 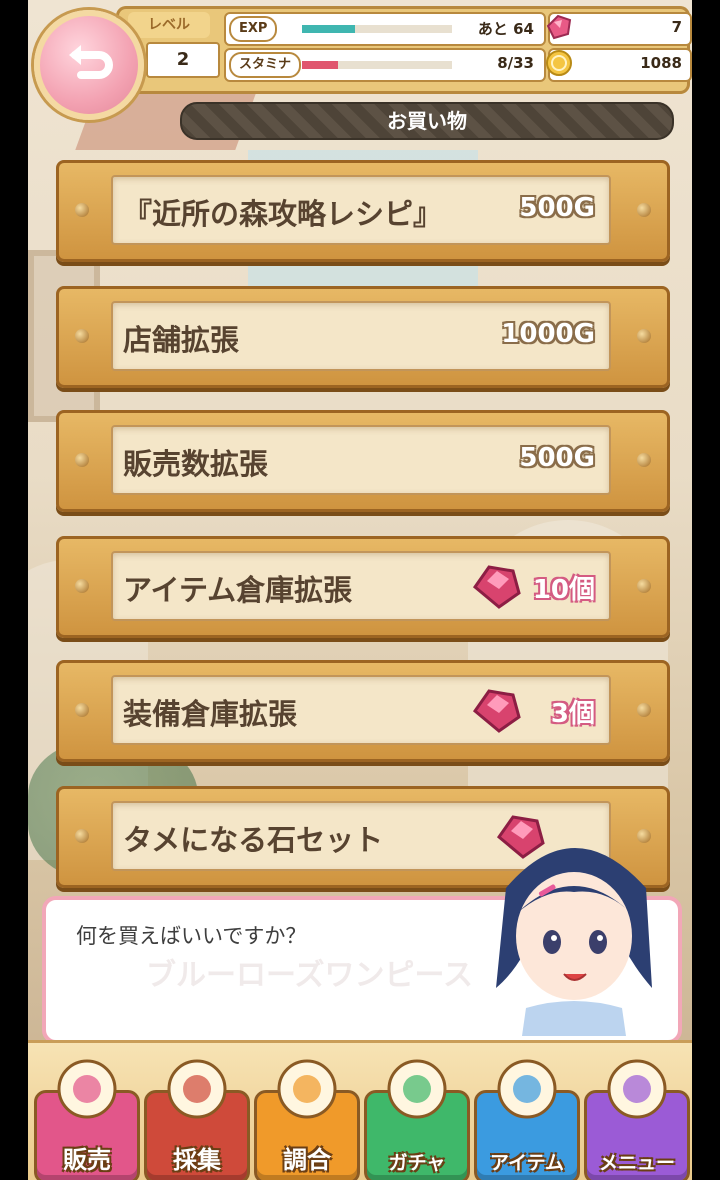 What do you see at coordinates (417, 1163) in the screenshot?
I see `nav-label: ガチャ` at bounding box center [417, 1163].